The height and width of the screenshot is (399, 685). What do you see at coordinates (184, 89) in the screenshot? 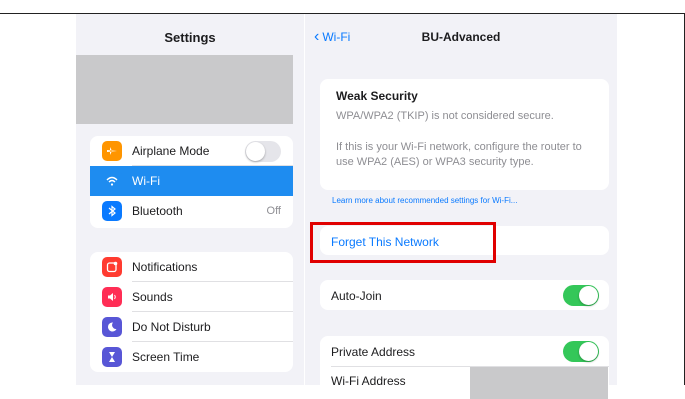
I see `profile-redacted` at bounding box center [184, 89].